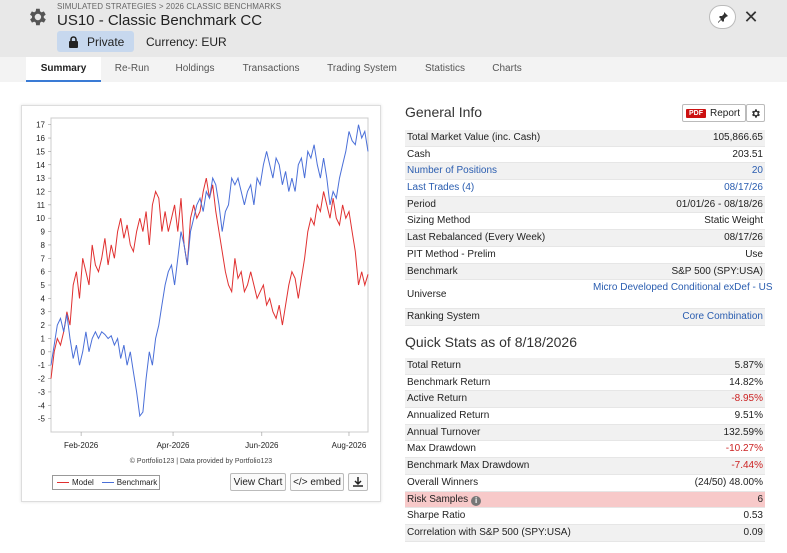 The height and width of the screenshot is (553, 787). I want to click on last-trades-date-link: 08/17/26, so click(743, 187).